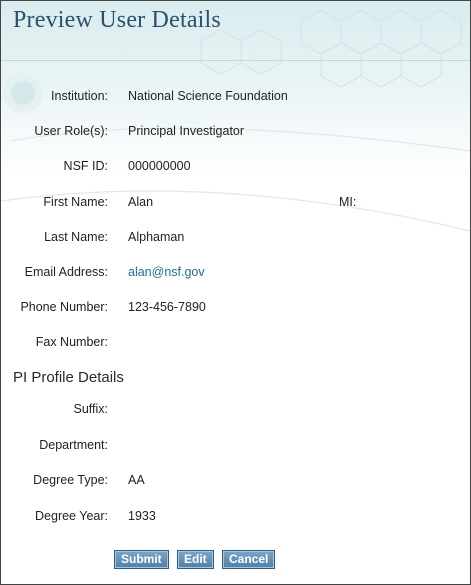 Image resolution: width=471 pixels, height=585 pixels. I want to click on department-label: Department:, so click(73, 445).